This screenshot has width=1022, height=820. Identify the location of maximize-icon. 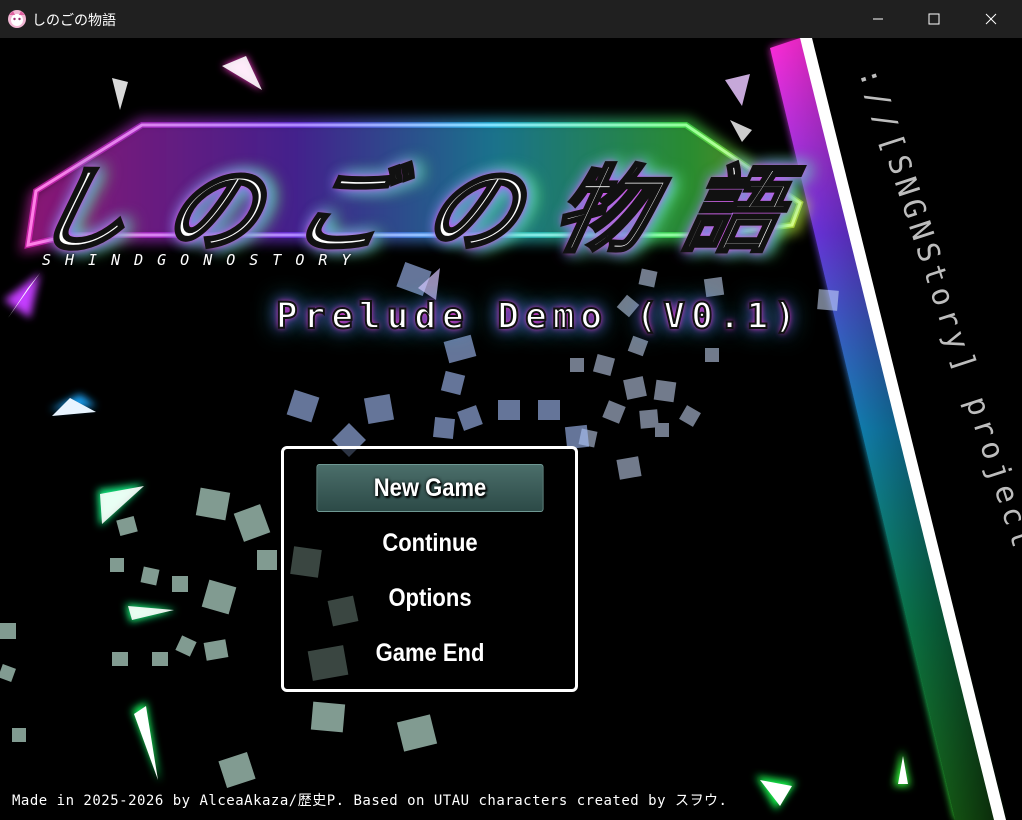
(934, 19).